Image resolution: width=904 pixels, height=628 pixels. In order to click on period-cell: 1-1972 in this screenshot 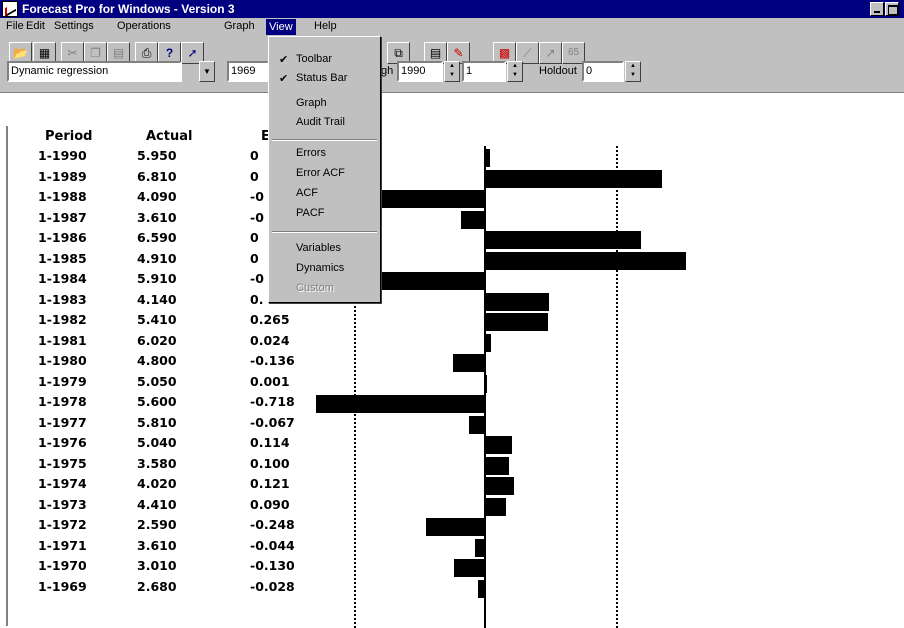, I will do `click(62, 524)`.